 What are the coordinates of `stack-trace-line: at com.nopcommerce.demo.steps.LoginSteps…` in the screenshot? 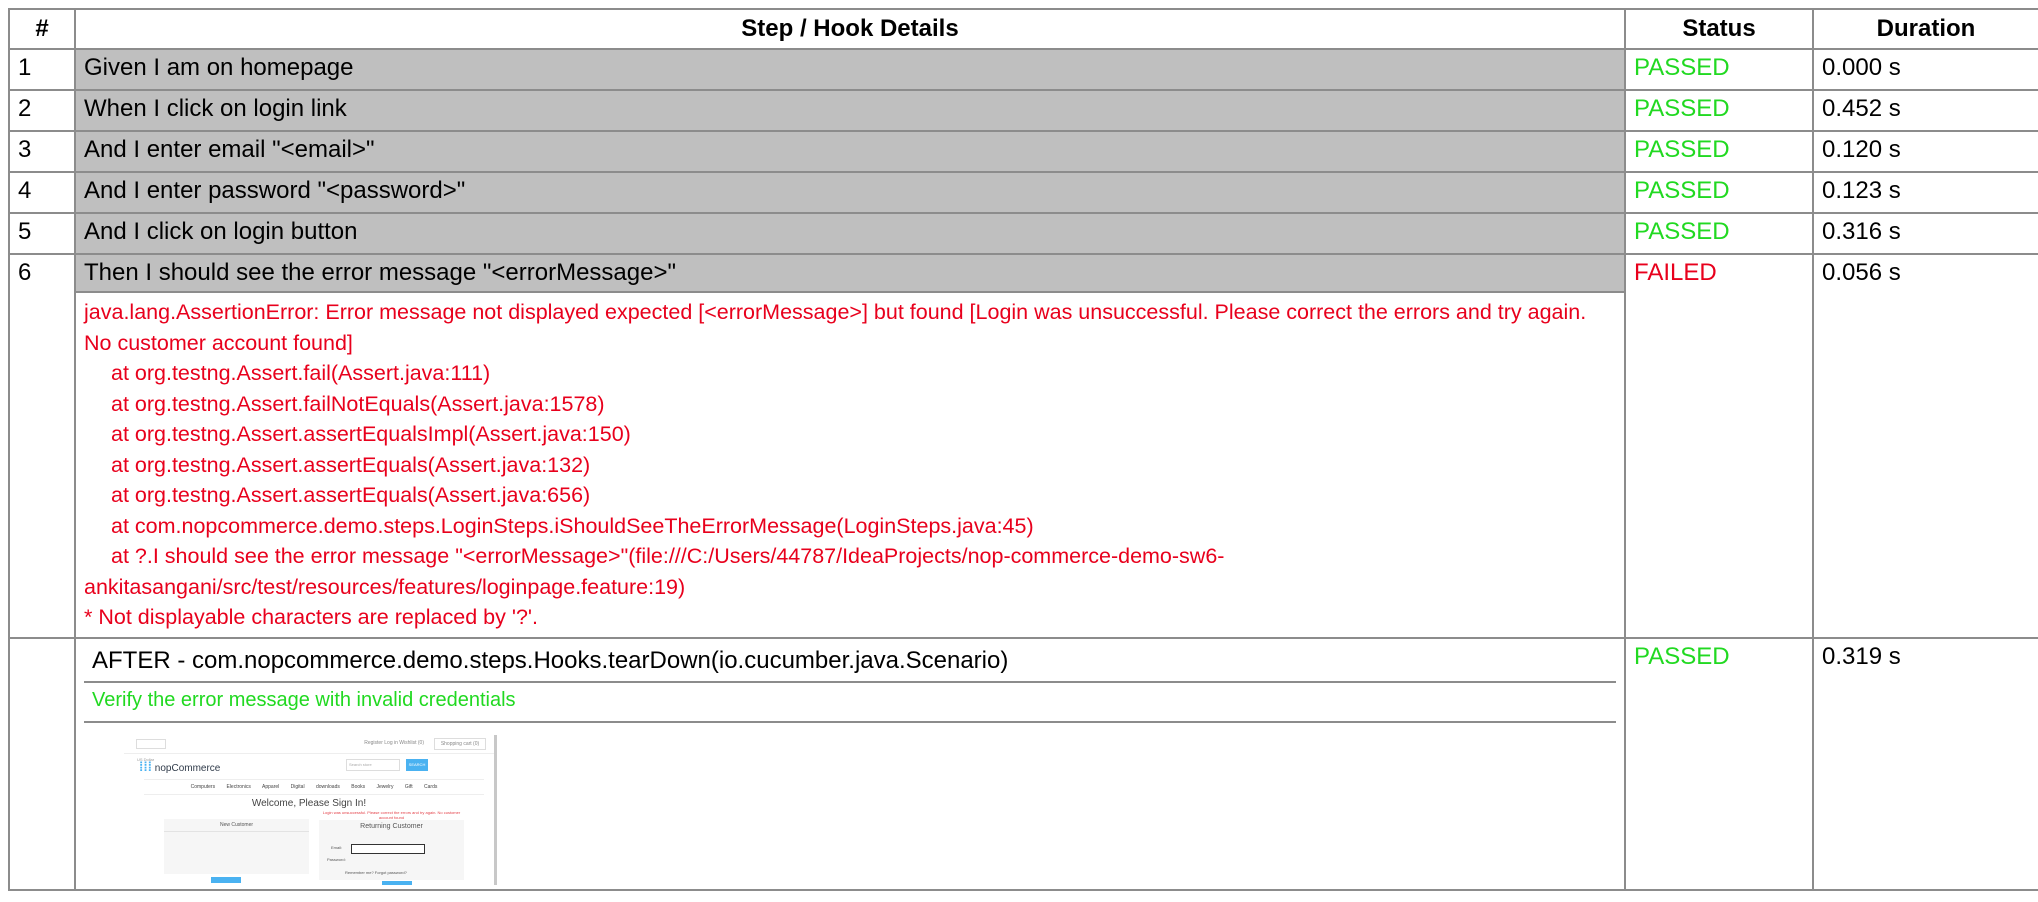 It's located at (572, 525).